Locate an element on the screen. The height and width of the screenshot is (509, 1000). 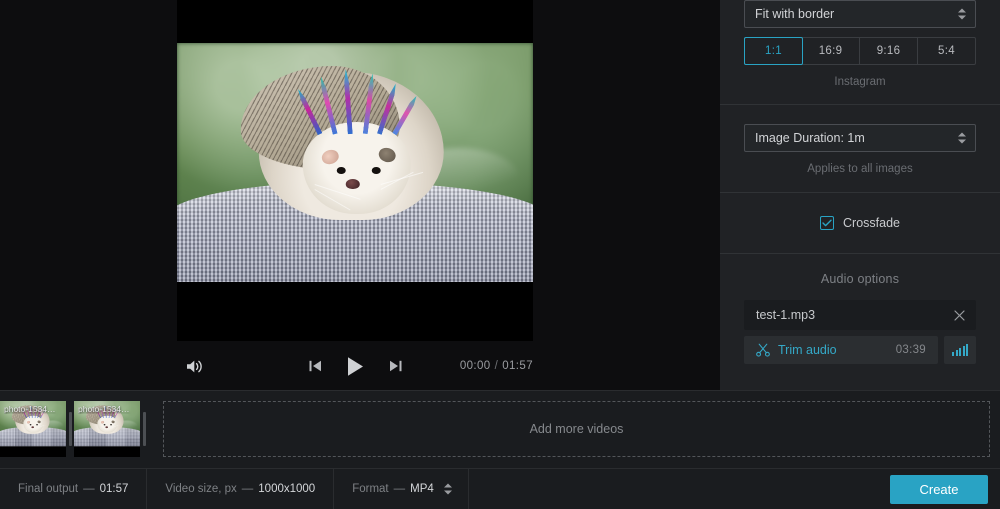
status-final-output: Final output — 01:57 is located at coordinates (74, 488).